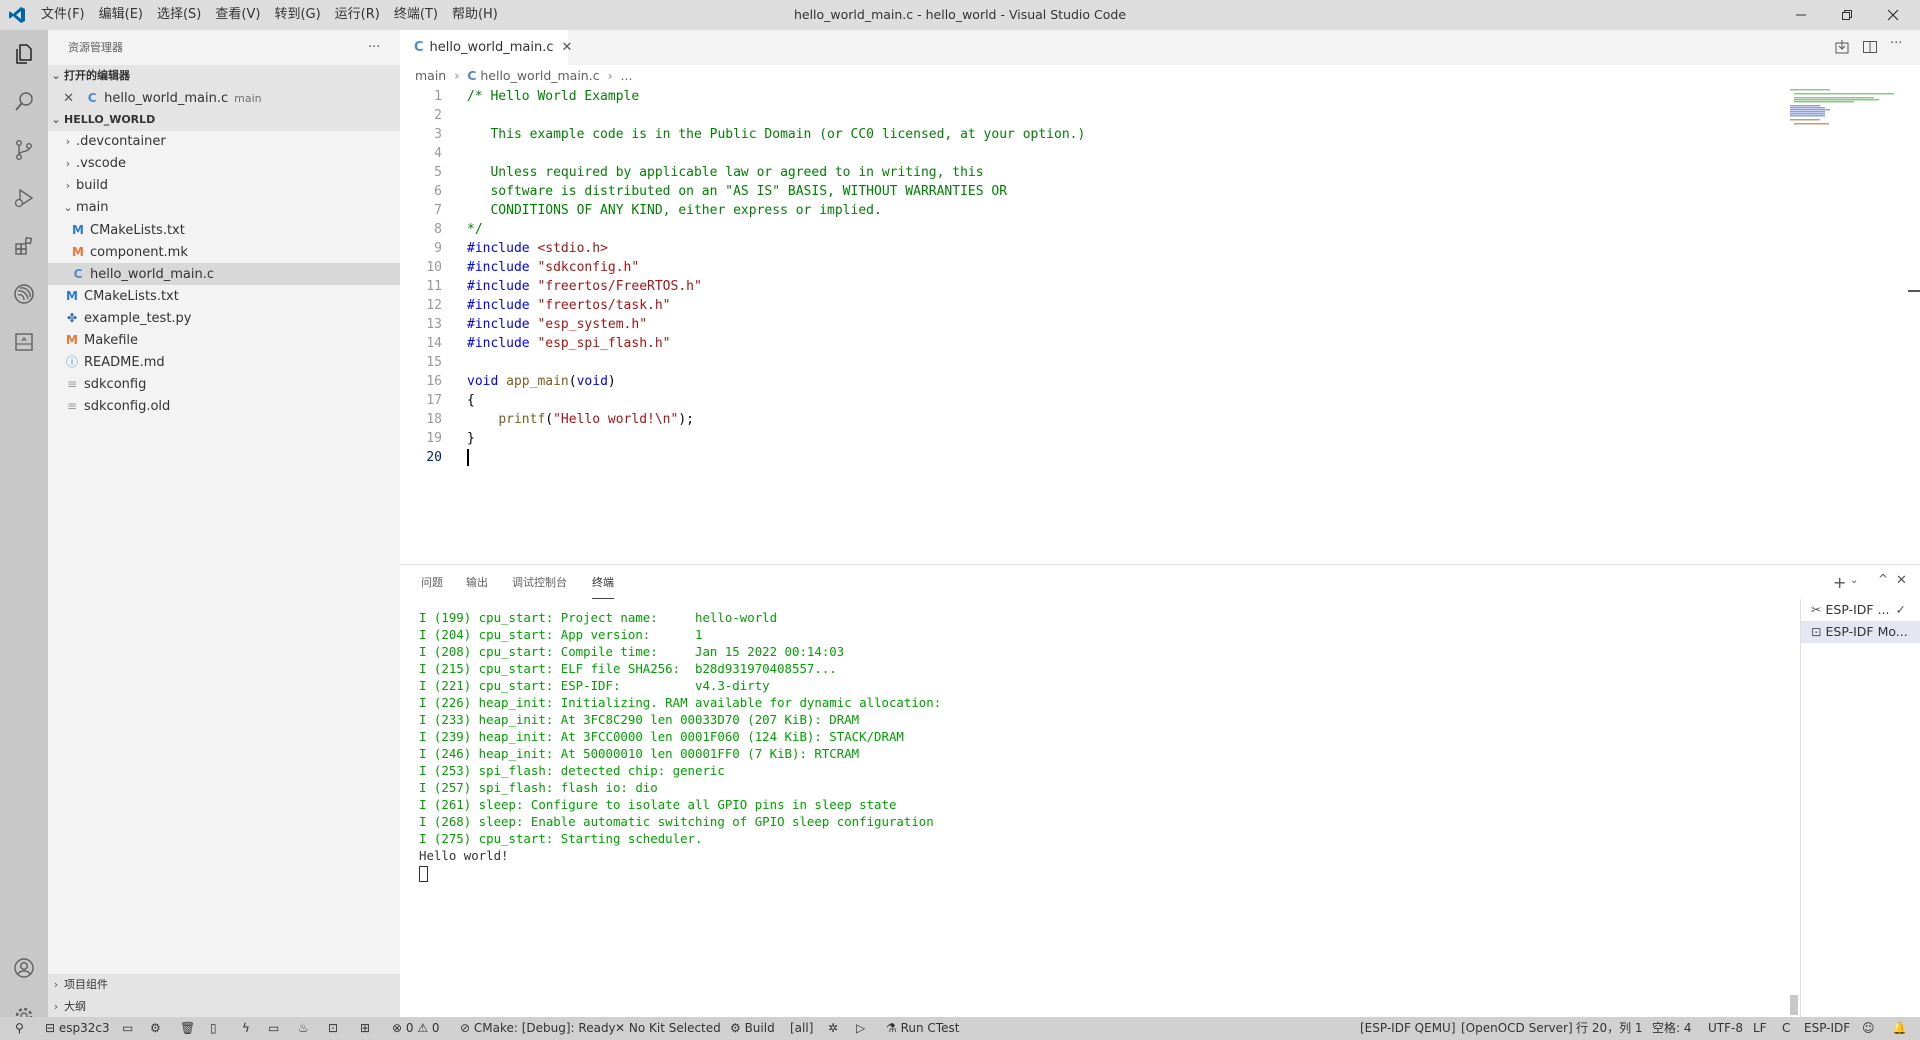 The width and height of the screenshot is (1920, 1040). I want to click on esp-idf-qemu: [ESP-IDF QEMU], so click(1408, 1028).